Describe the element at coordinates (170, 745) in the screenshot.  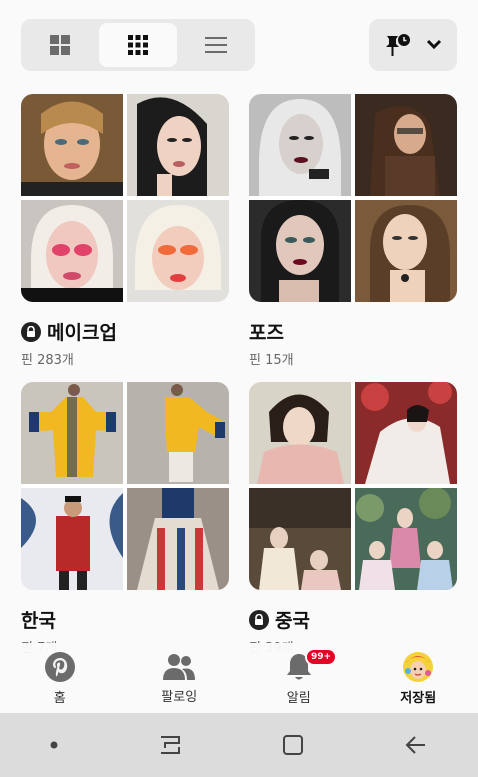
I see `recents-icon` at that location.